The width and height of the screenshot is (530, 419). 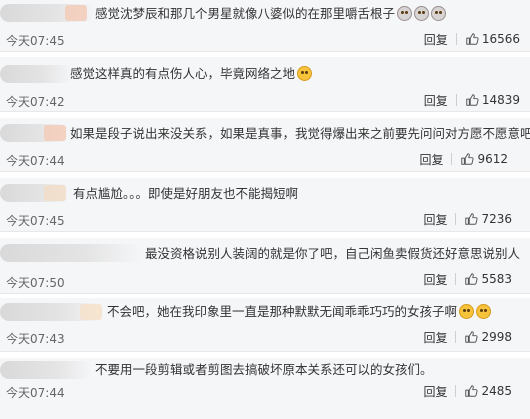 I want to click on like-button: 9612, so click(x=484, y=159).